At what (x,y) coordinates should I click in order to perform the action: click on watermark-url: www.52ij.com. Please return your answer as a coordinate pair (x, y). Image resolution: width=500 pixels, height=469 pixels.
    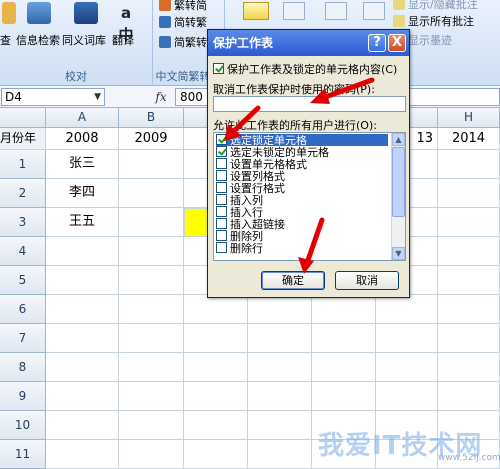
    Looking at the image, I should click on (469, 458).